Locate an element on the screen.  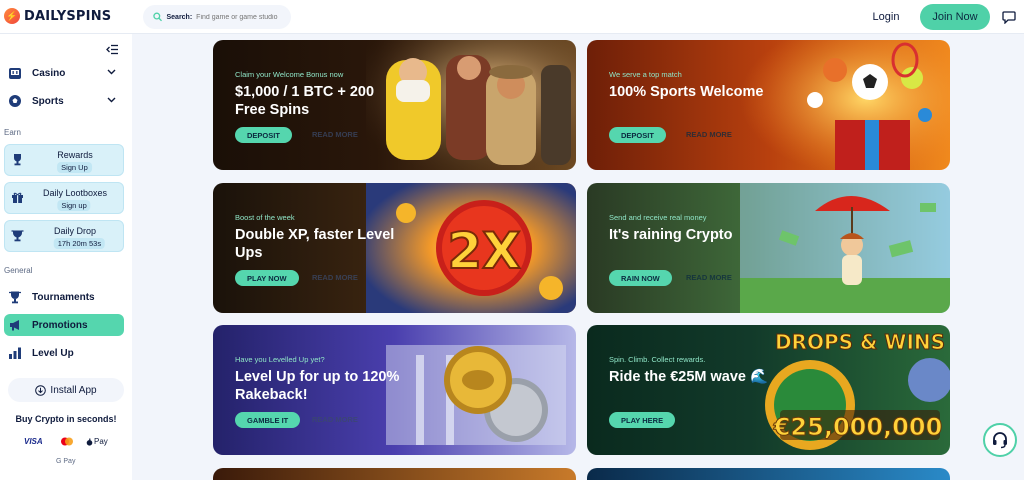
brand-logo: ⚡ DAILYSPINS is located at coordinates (57, 16).